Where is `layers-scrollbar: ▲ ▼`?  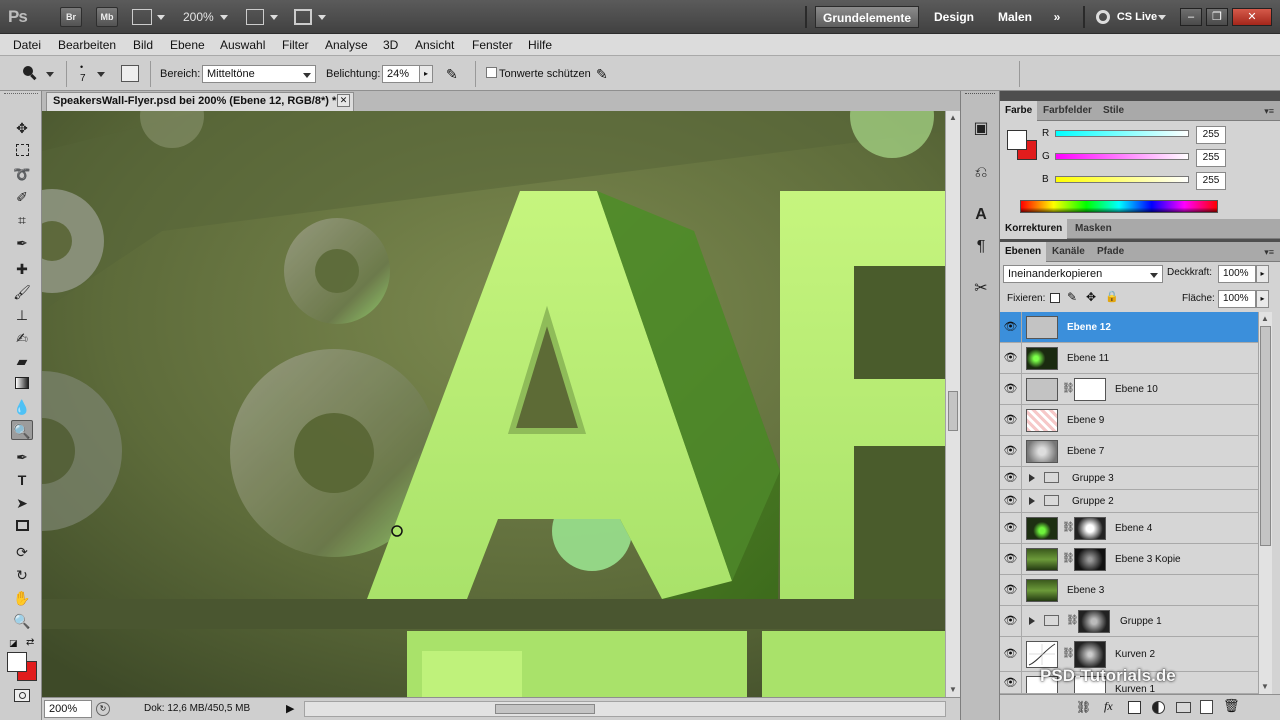
layers-scrollbar: ▲ ▼ is located at coordinates (1265, 503).